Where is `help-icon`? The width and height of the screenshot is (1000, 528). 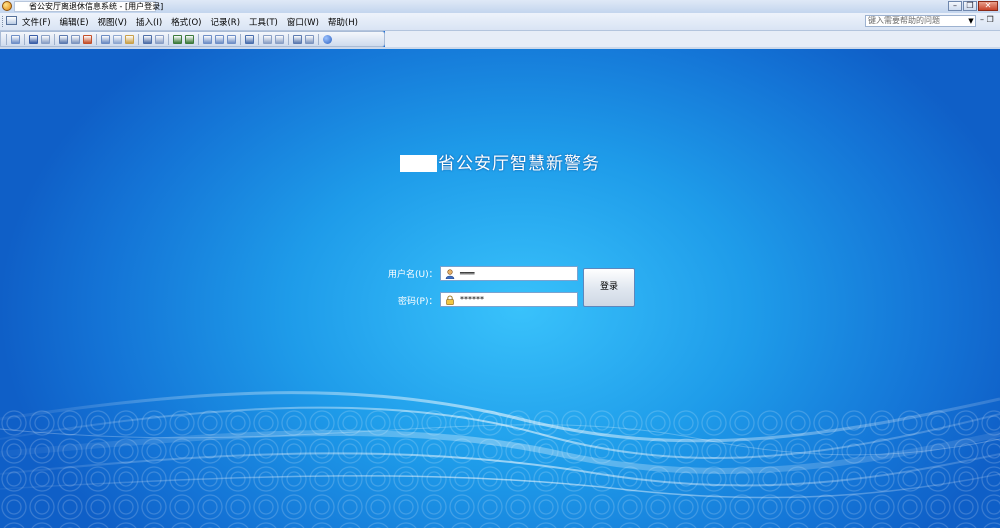 help-icon is located at coordinates (327, 39).